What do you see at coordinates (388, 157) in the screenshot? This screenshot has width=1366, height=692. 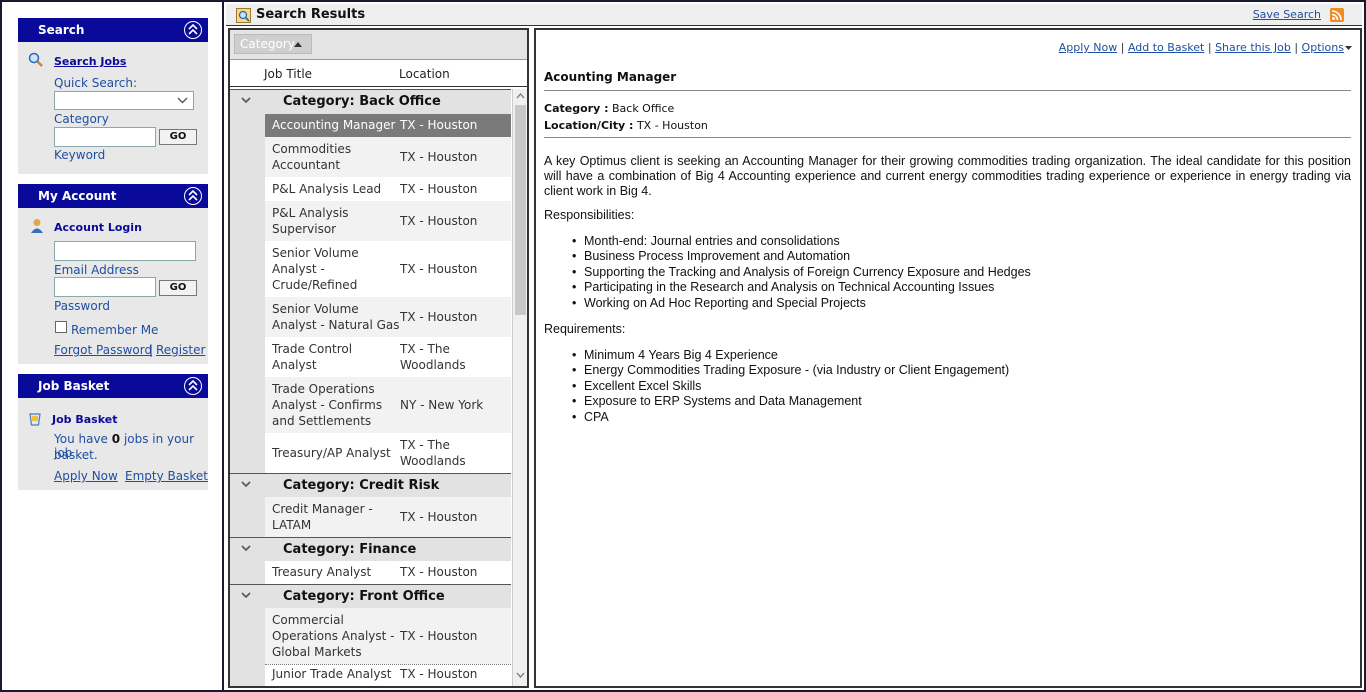 I see `table-row: Commodities Accountant TX - Houston` at bounding box center [388, 157].